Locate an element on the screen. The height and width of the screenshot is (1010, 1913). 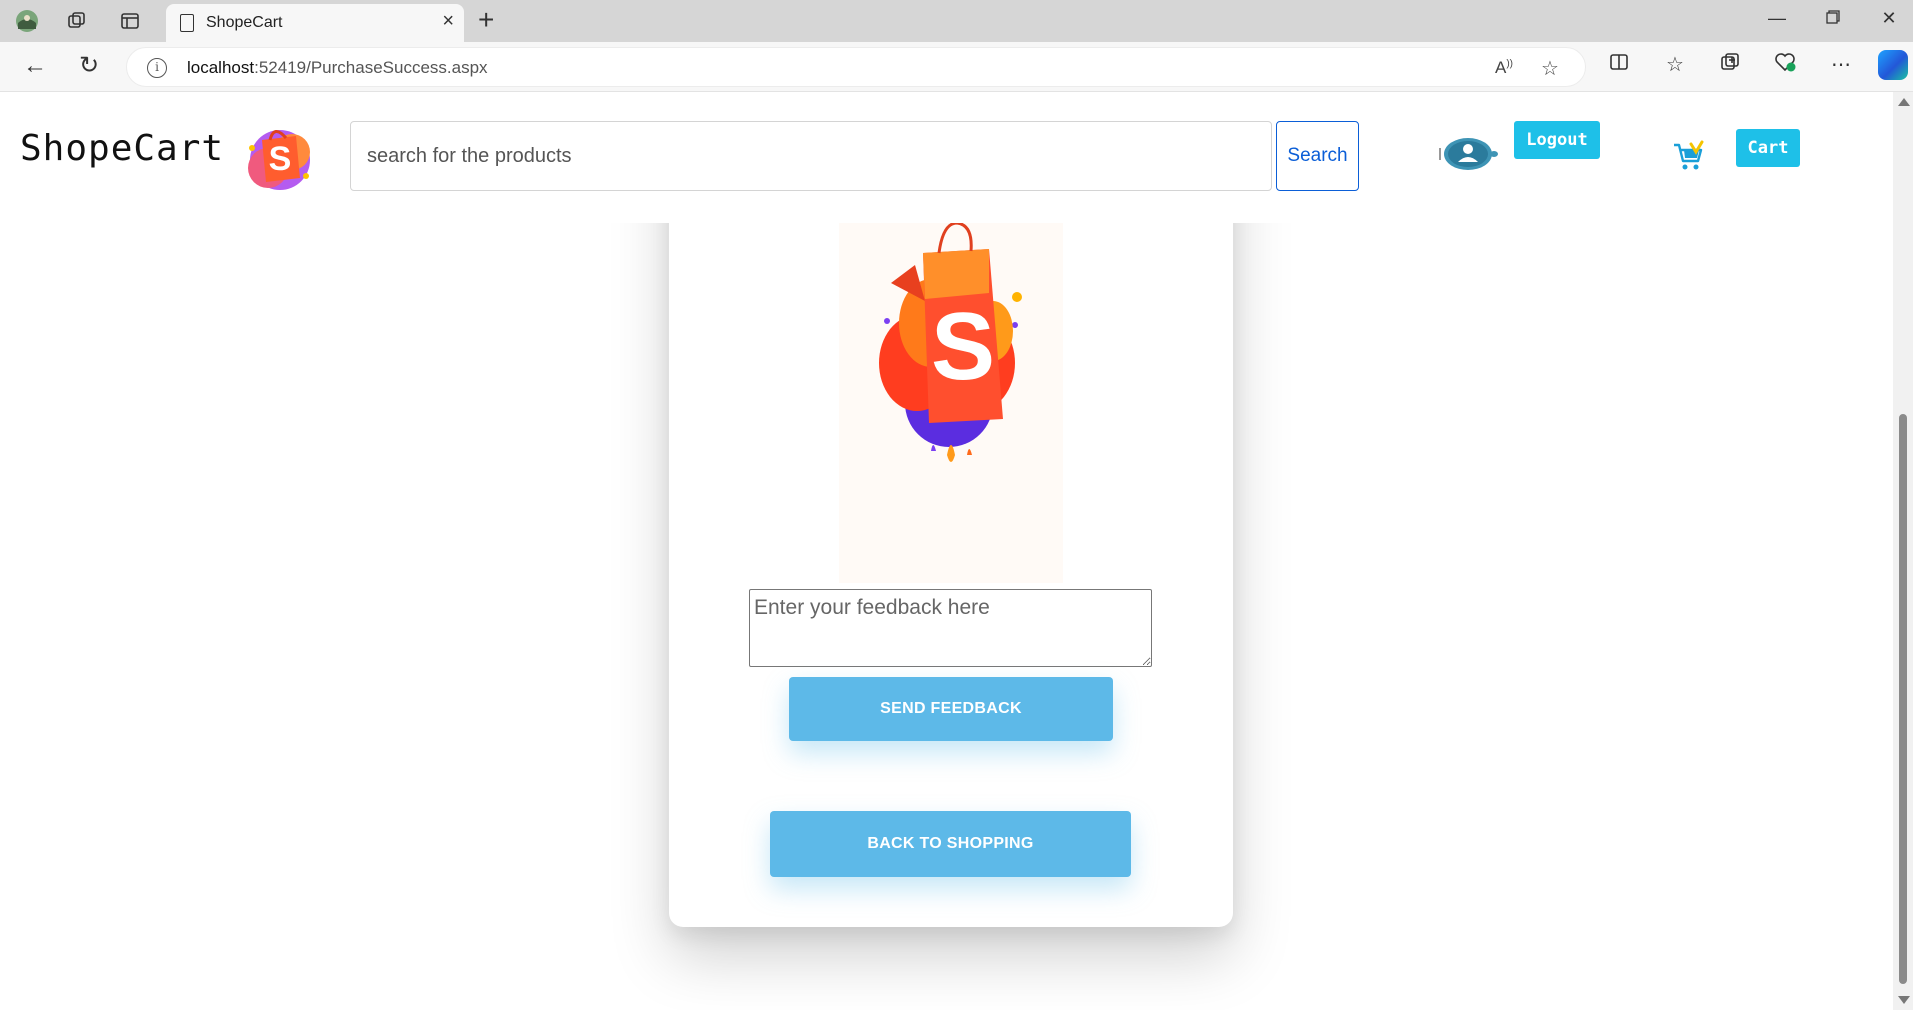
search-input is located at coordinates (811, 156).